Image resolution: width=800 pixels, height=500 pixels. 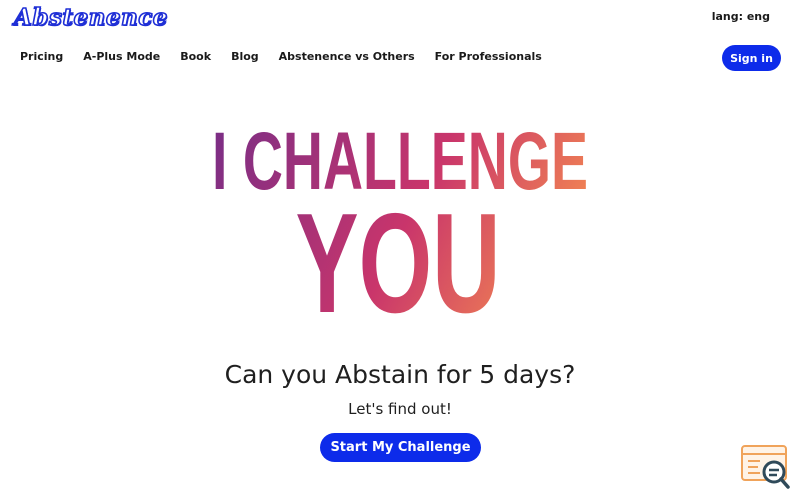 What do you see at coordinates (195, 56) in the screenshot?
I see `nav-item-book: Book` at bounding box center [195, 56].